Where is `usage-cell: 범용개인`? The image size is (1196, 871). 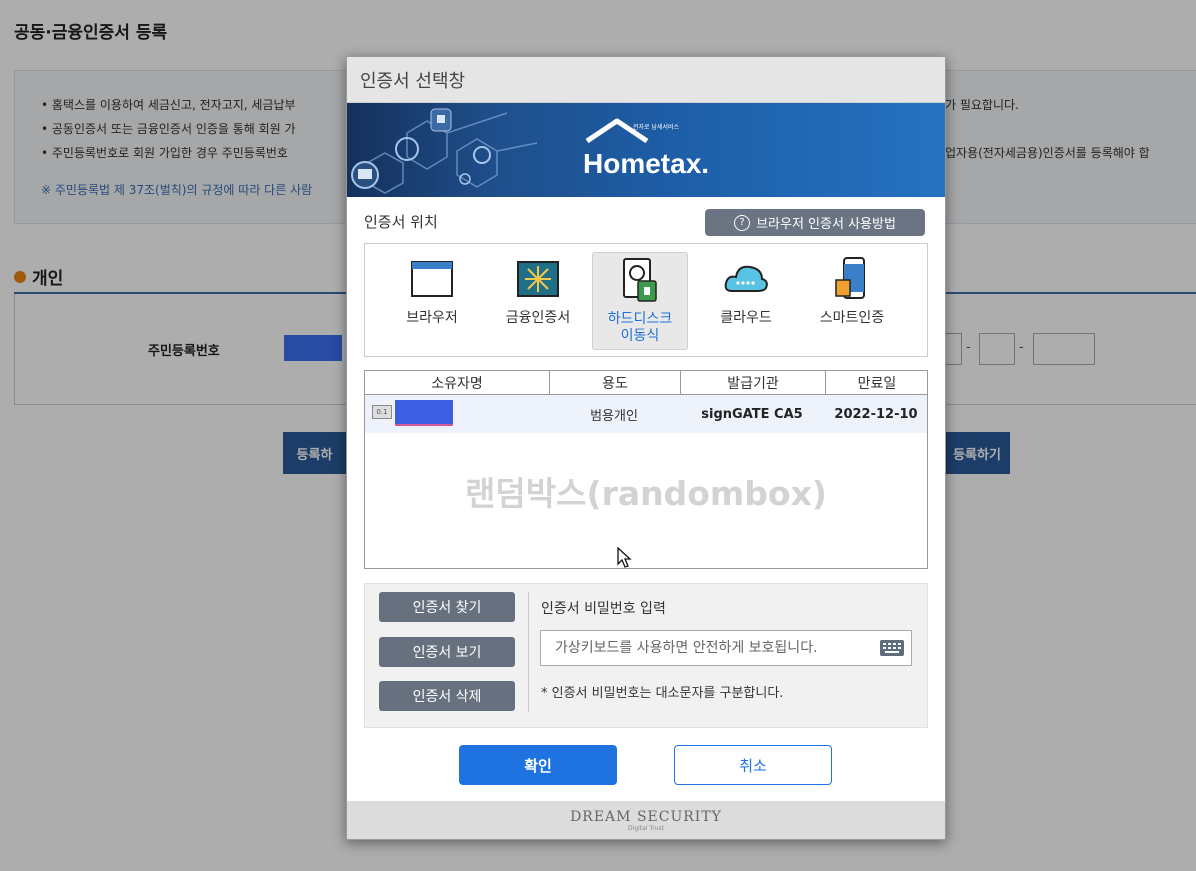
usage-cell: 범용개인 is located at coordinates (614, 416).